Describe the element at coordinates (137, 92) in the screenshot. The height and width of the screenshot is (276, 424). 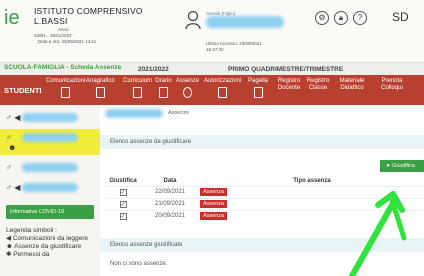
I see `document-icon` at that location.